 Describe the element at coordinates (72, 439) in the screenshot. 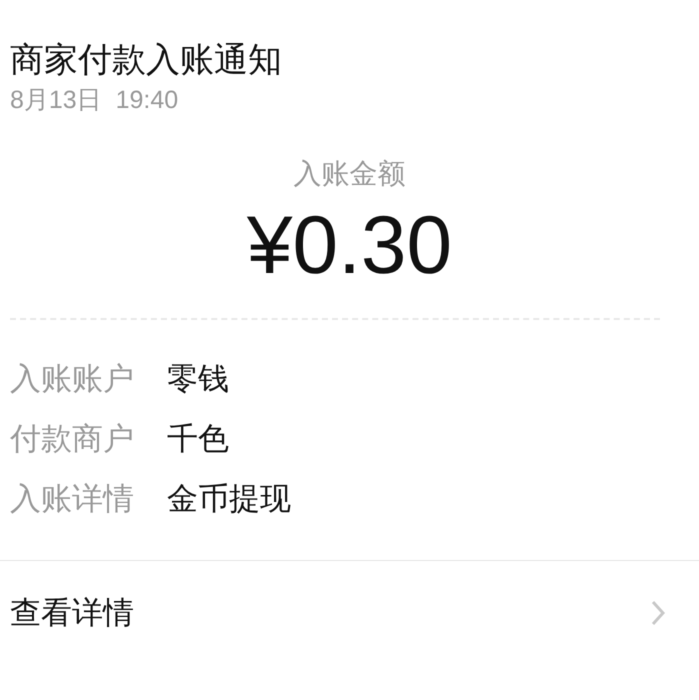

I see `detail-label: 付款商户` at that location.